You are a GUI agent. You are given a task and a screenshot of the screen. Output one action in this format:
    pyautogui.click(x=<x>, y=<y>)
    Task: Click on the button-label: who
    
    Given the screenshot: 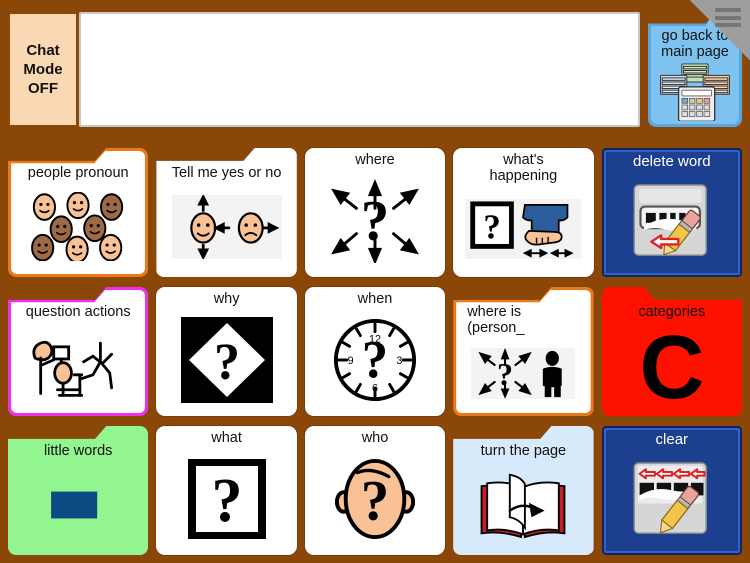 What is the action you would take?
    pyautogui.click(x=375, y=438)
    